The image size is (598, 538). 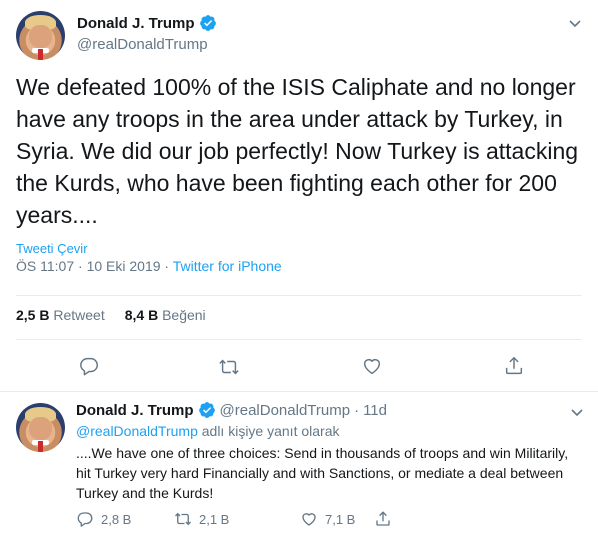 What do you see at coordinates (116, 519) in the screenshot?
I see `reply-count: 2,8 B` at bounding box center [116, 519].